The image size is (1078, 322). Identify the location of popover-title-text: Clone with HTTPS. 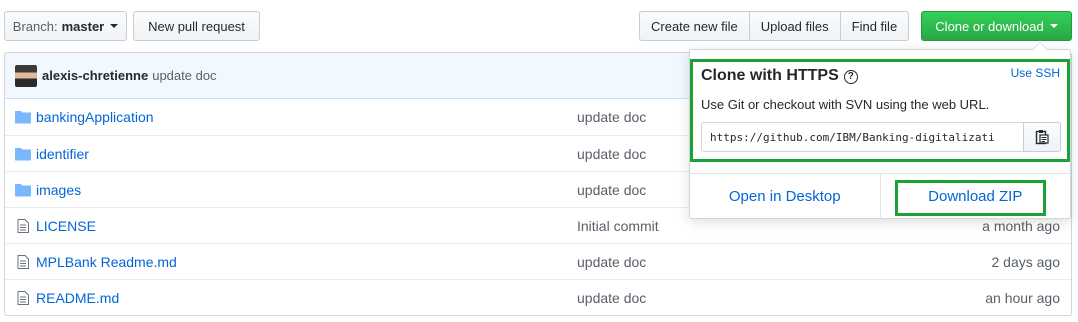
(770, 75).